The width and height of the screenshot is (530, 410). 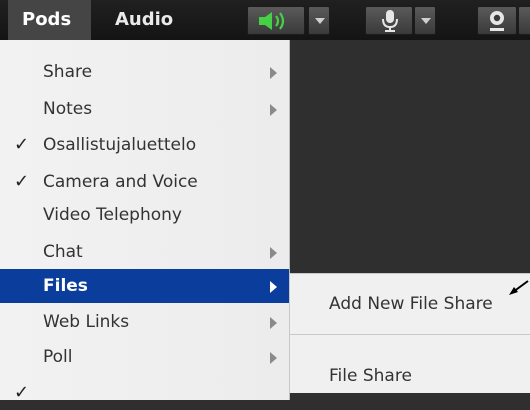 I want to click on menu-item-web-links: Web Links, so click(x=144, y=322).